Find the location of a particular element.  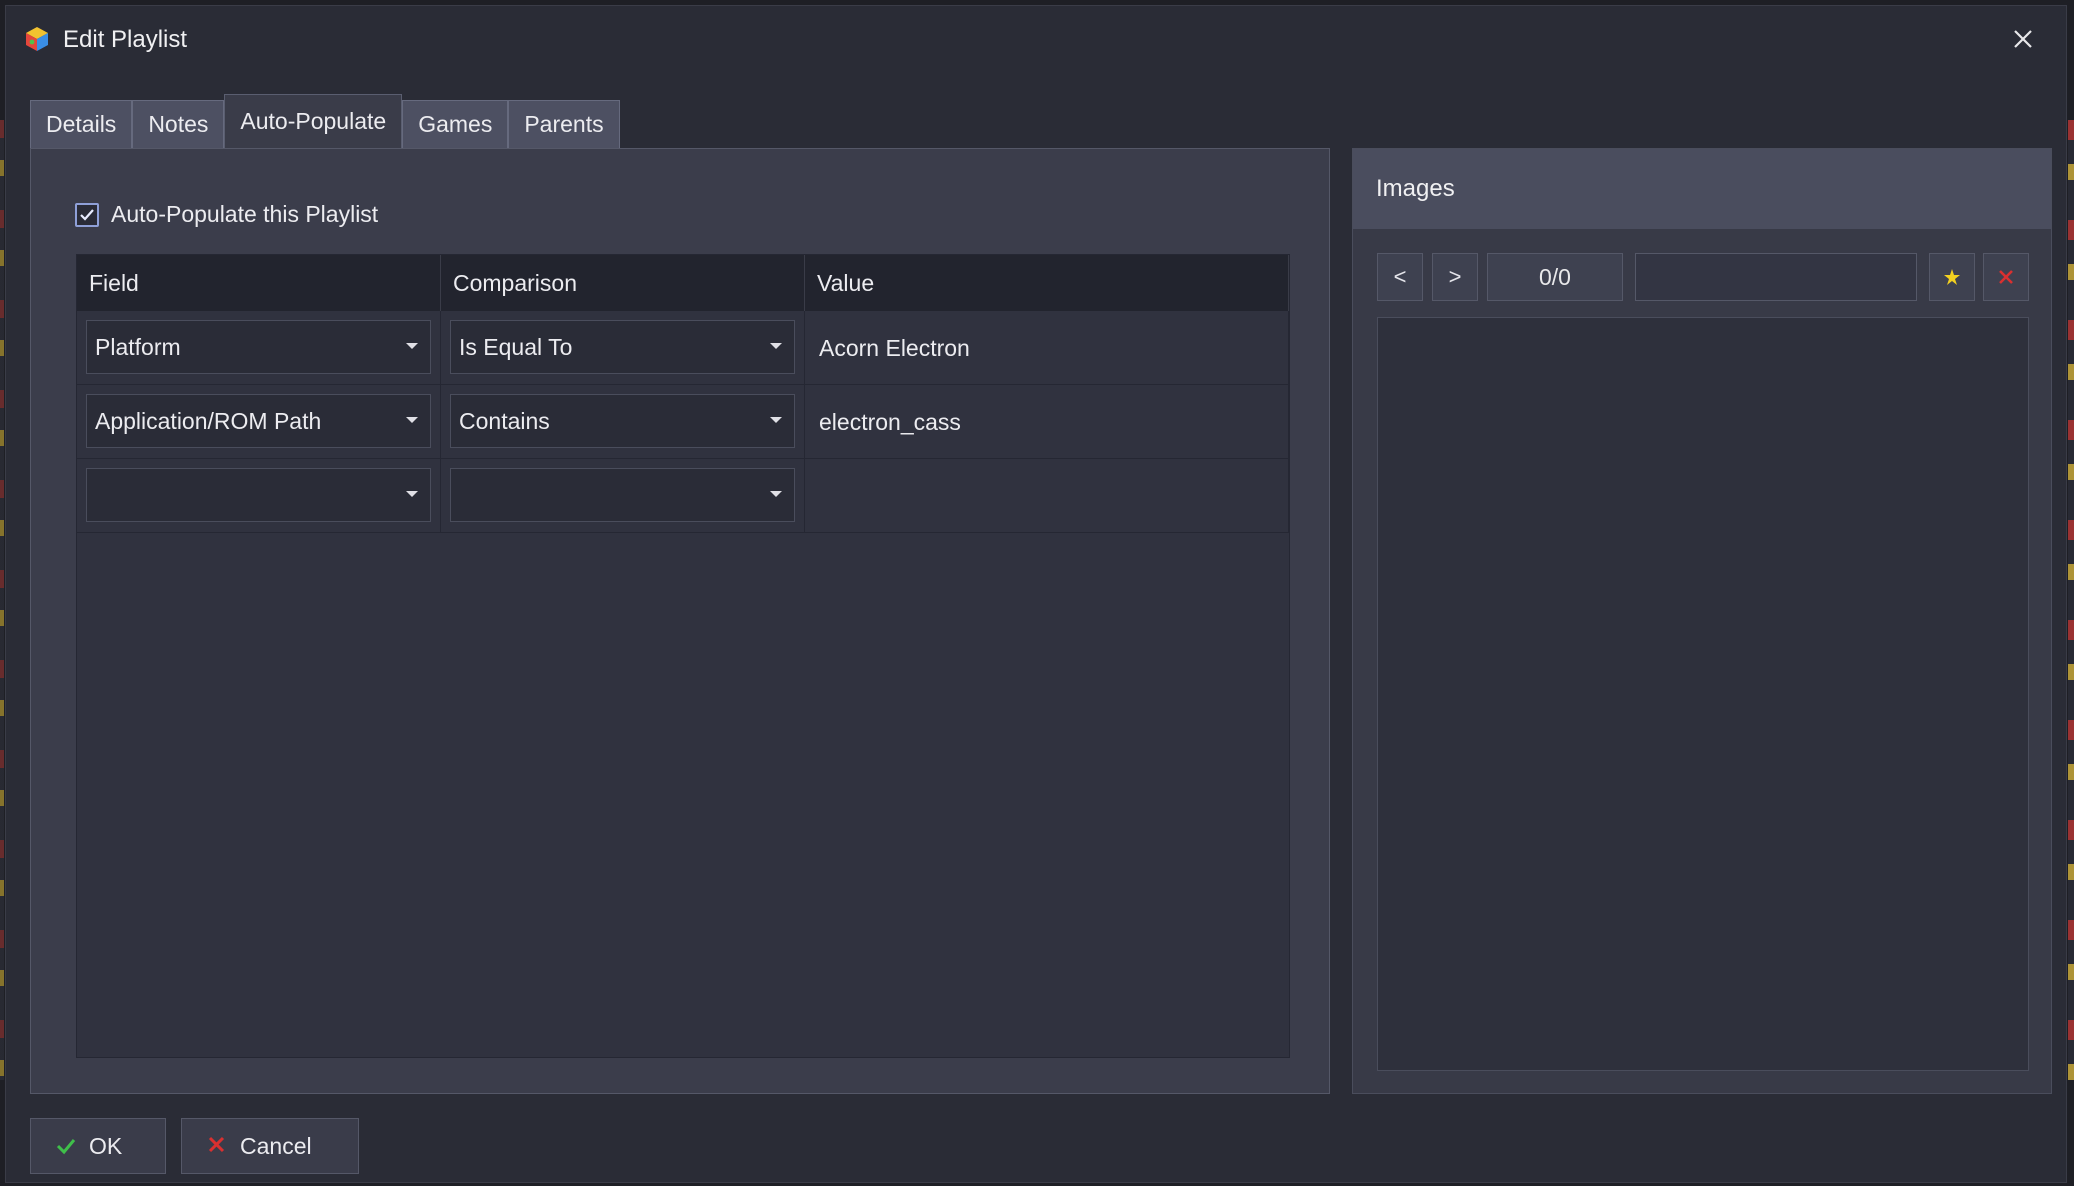

auto-populate-checkbox is located at coordinates (87, 214).